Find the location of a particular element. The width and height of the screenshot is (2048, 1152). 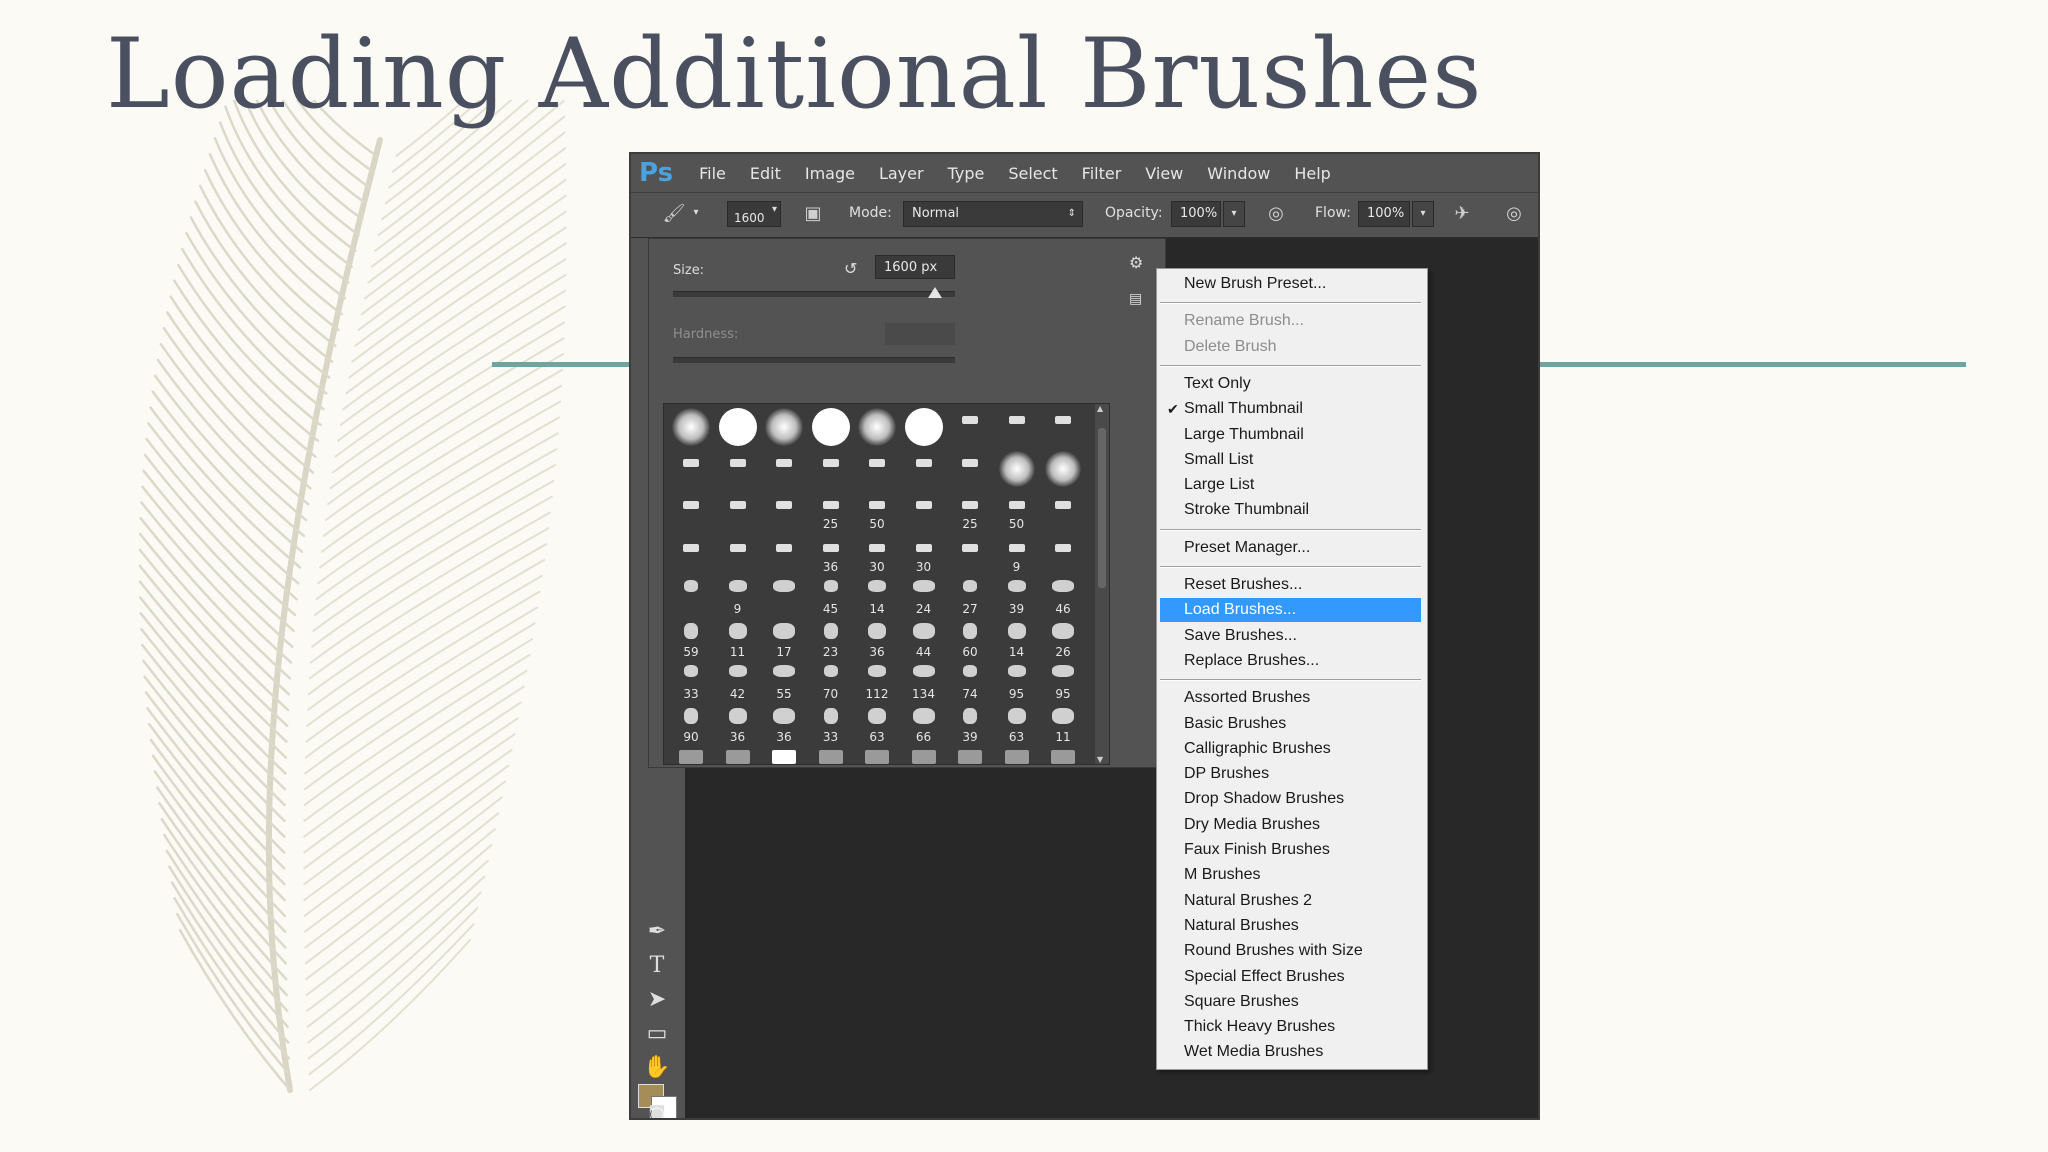

gear-icon: ⚙ is located at coordinates (1136, 262).